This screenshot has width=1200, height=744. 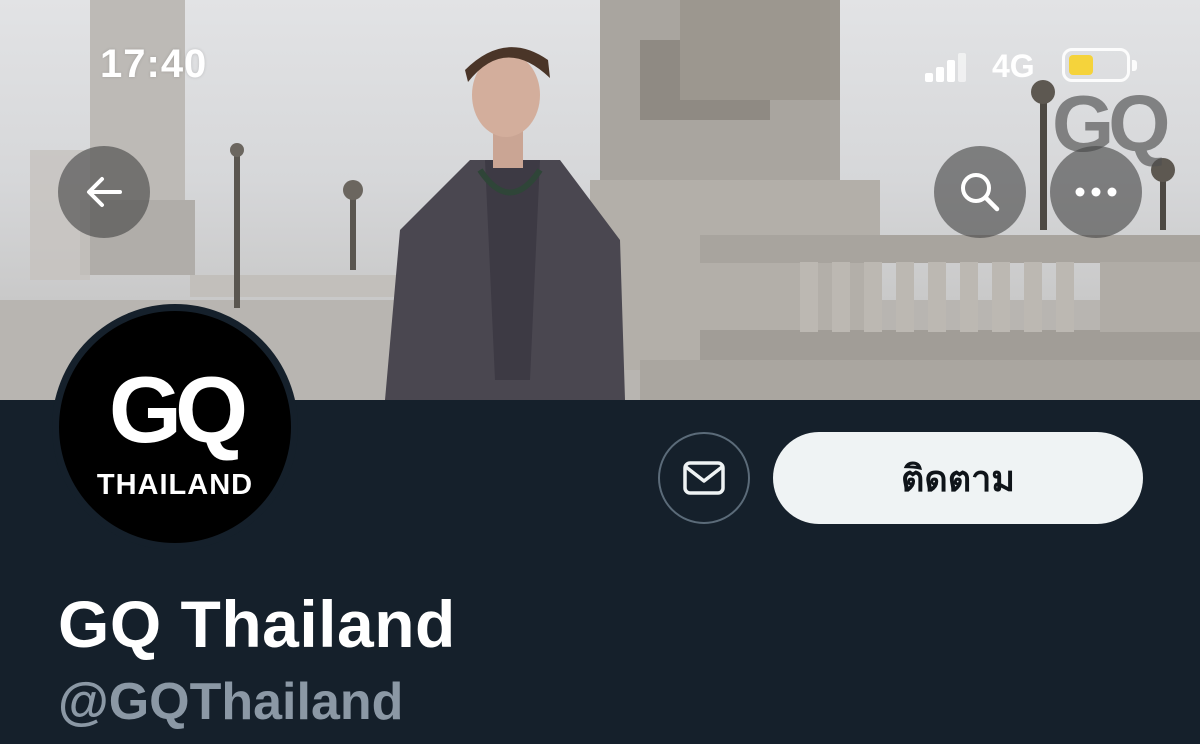 What do you see at coordinates (178, 409) in the screenshot?
I see `avatar-logo-text: GQ` at bounding box center [178, 409].